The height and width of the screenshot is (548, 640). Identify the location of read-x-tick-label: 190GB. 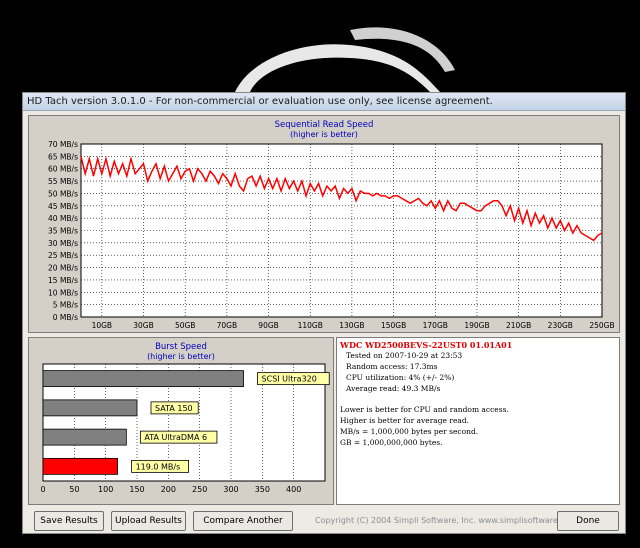
(476, 325).